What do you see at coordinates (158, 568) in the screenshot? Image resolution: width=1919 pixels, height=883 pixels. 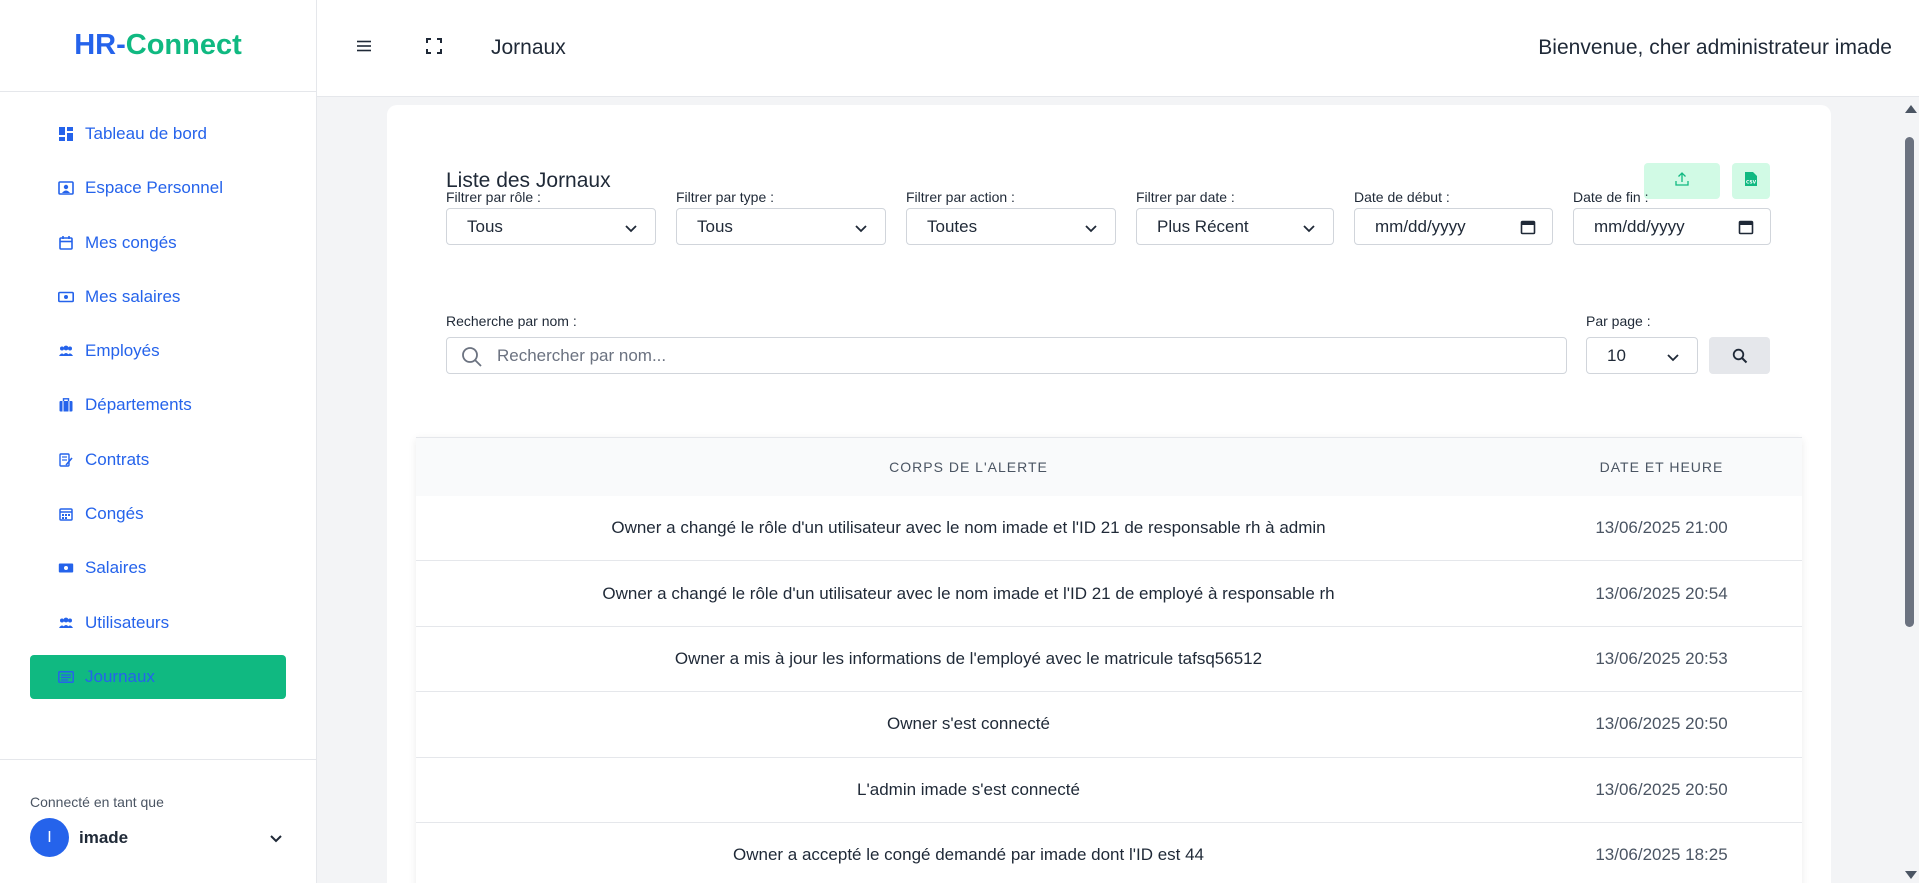 I see `sidebar-item-salaires: Salaires` at bounding box center [158, 568].